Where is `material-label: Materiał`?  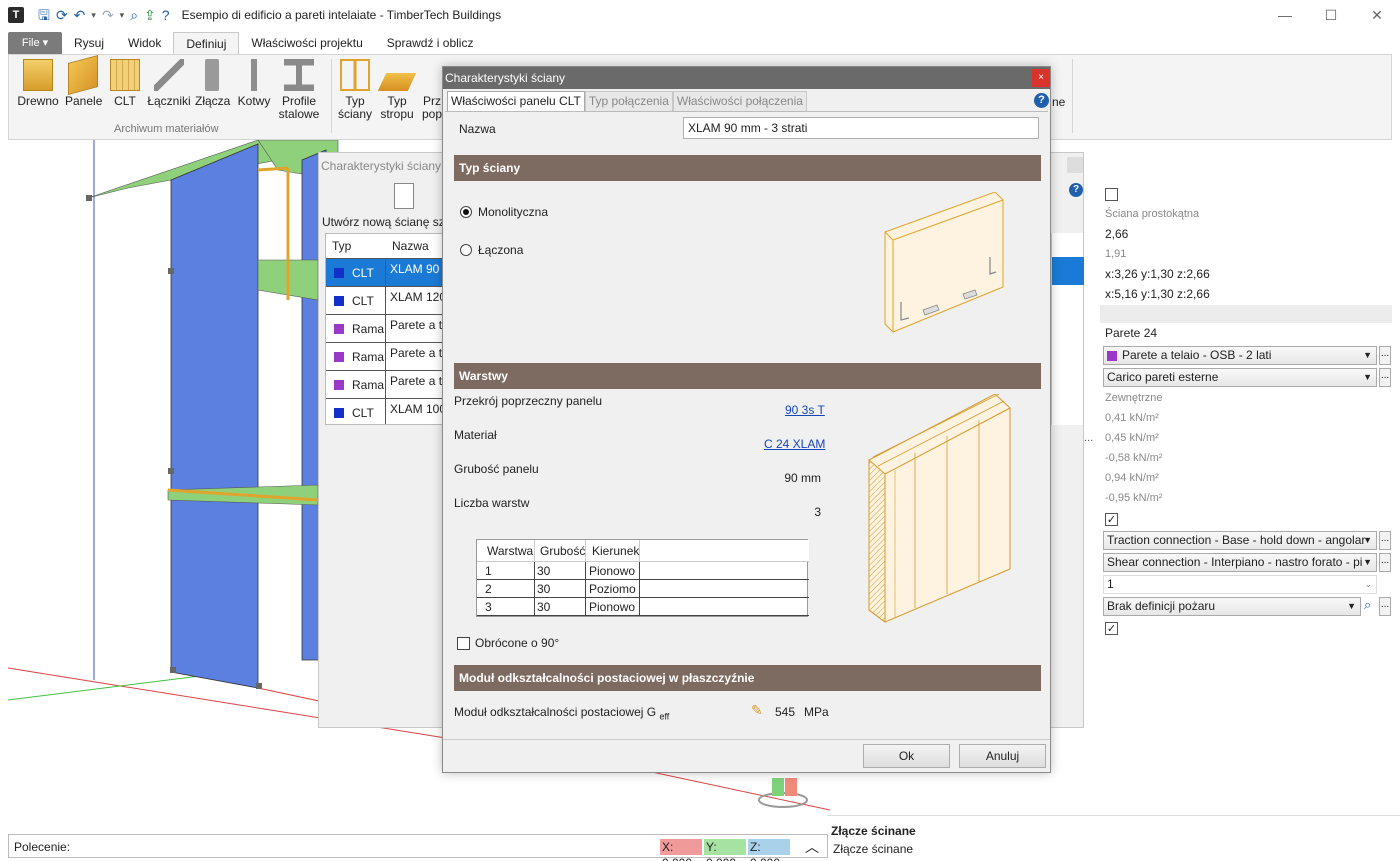
material-label: Materiał is located at coordinates (475, 435).